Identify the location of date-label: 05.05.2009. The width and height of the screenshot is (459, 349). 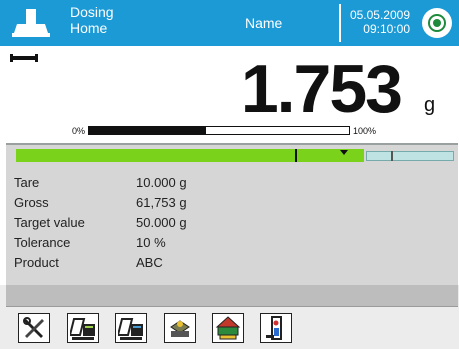
(379, 15).